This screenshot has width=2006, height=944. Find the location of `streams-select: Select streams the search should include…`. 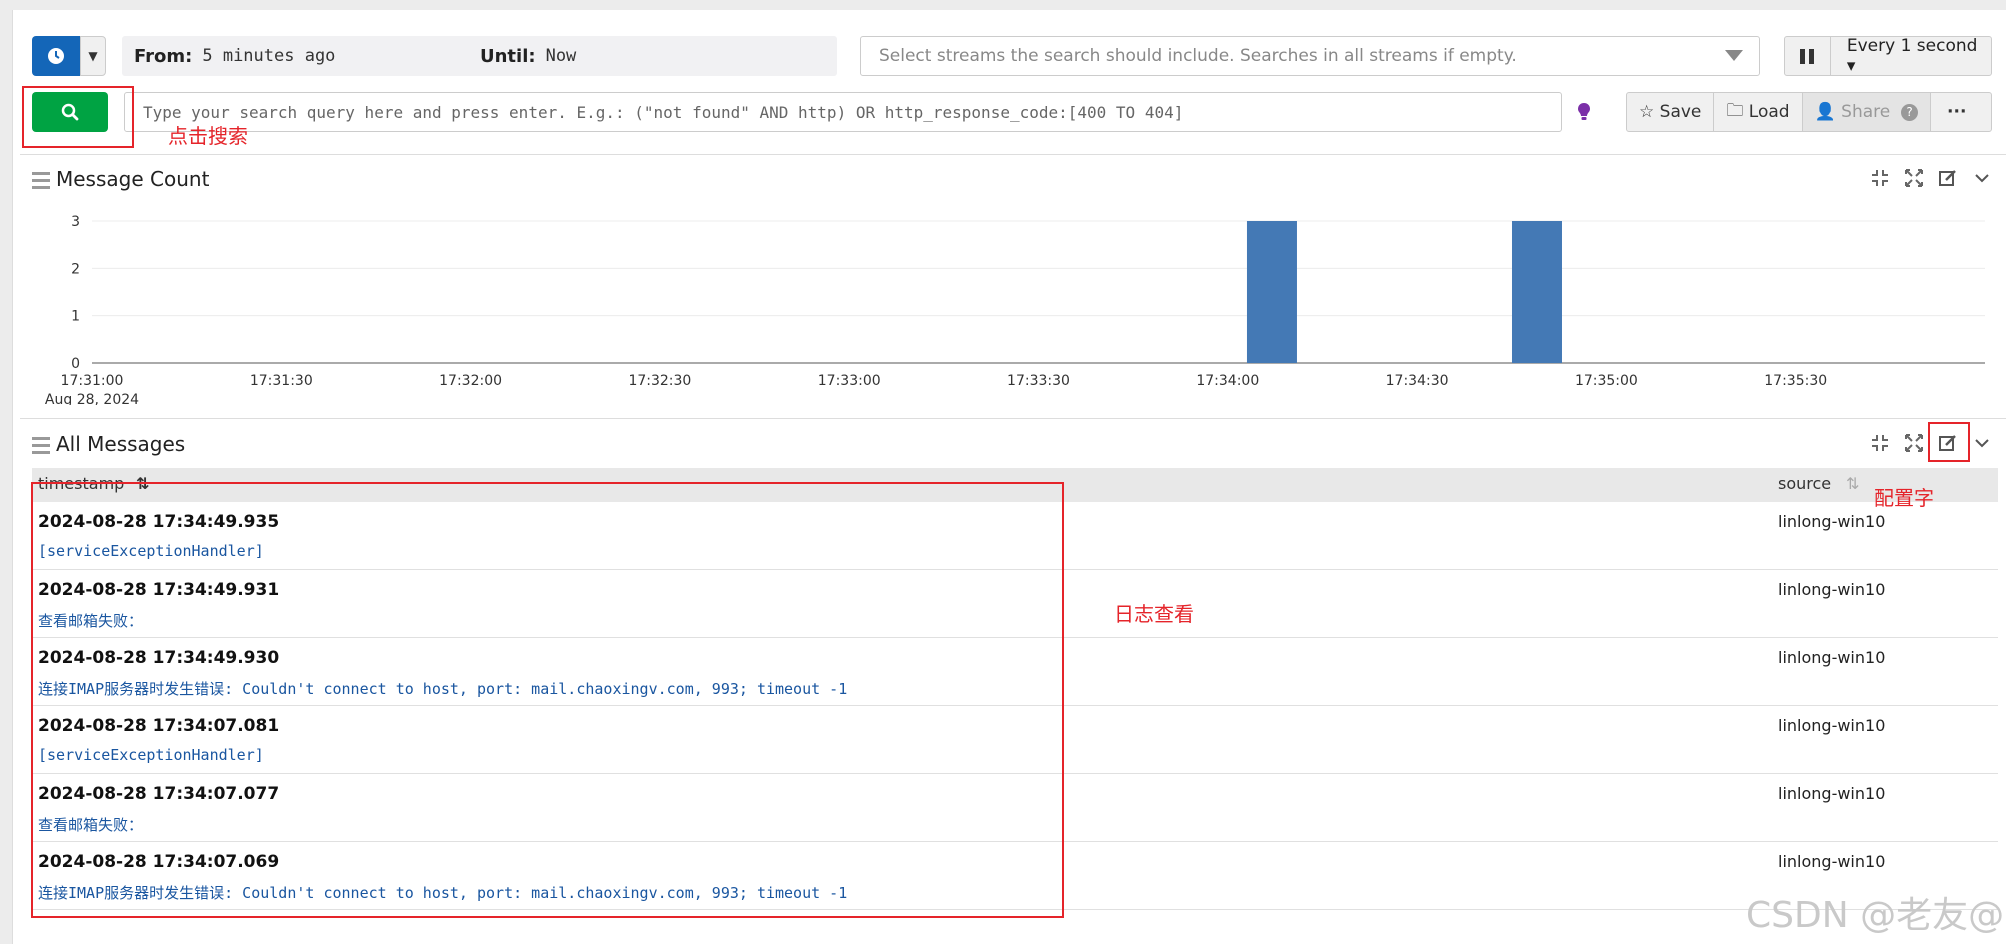

streams-select: Select streams the search should include… is located at coordinates (1310, 56).